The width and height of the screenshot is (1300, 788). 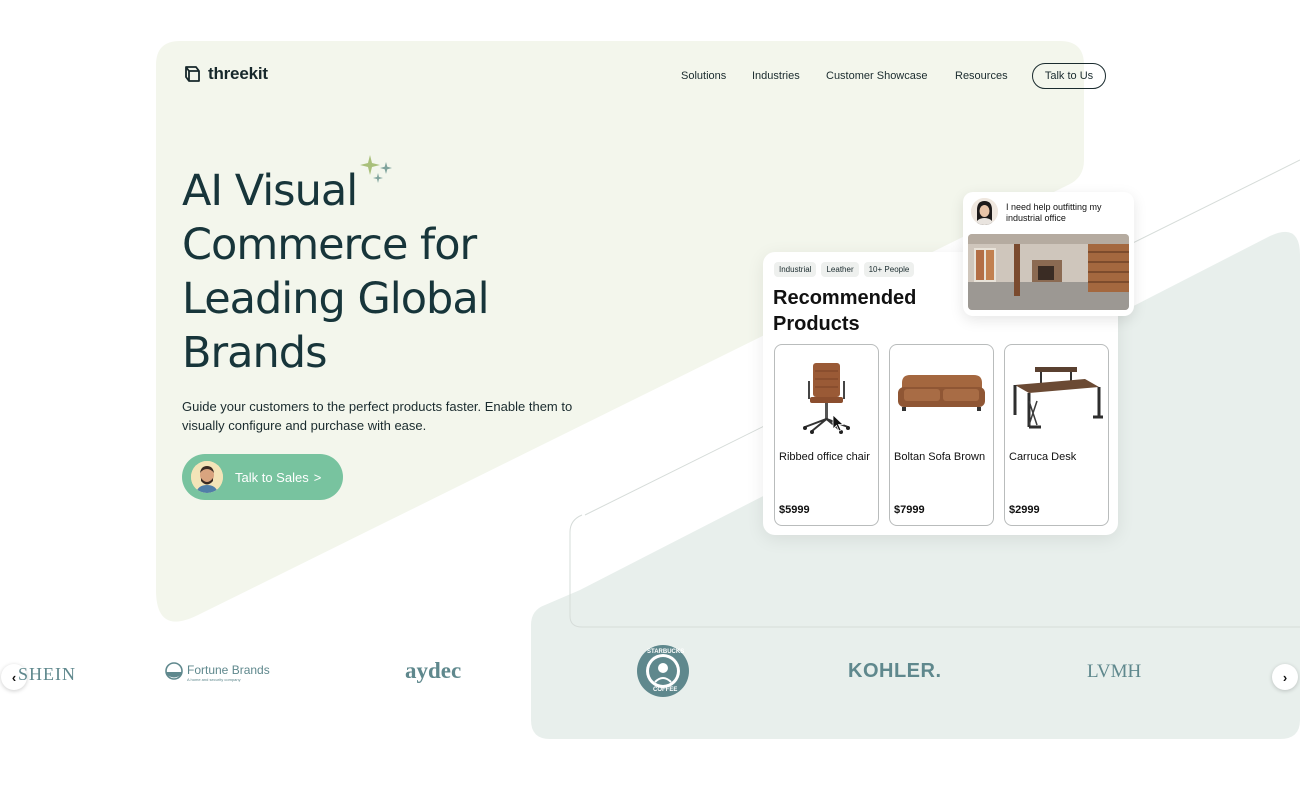 I want to click on tag-industrial: Industrial, so click(x=795, y=269).